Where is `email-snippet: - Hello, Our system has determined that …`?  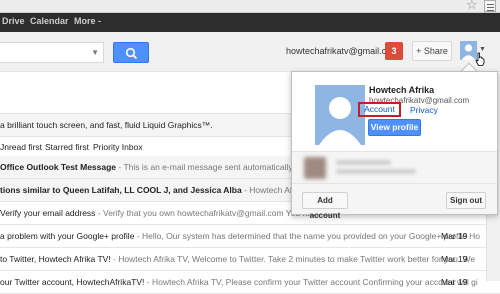 email-snippet: - Hello, Our system has determined that … is located at coordinates (307, 236).